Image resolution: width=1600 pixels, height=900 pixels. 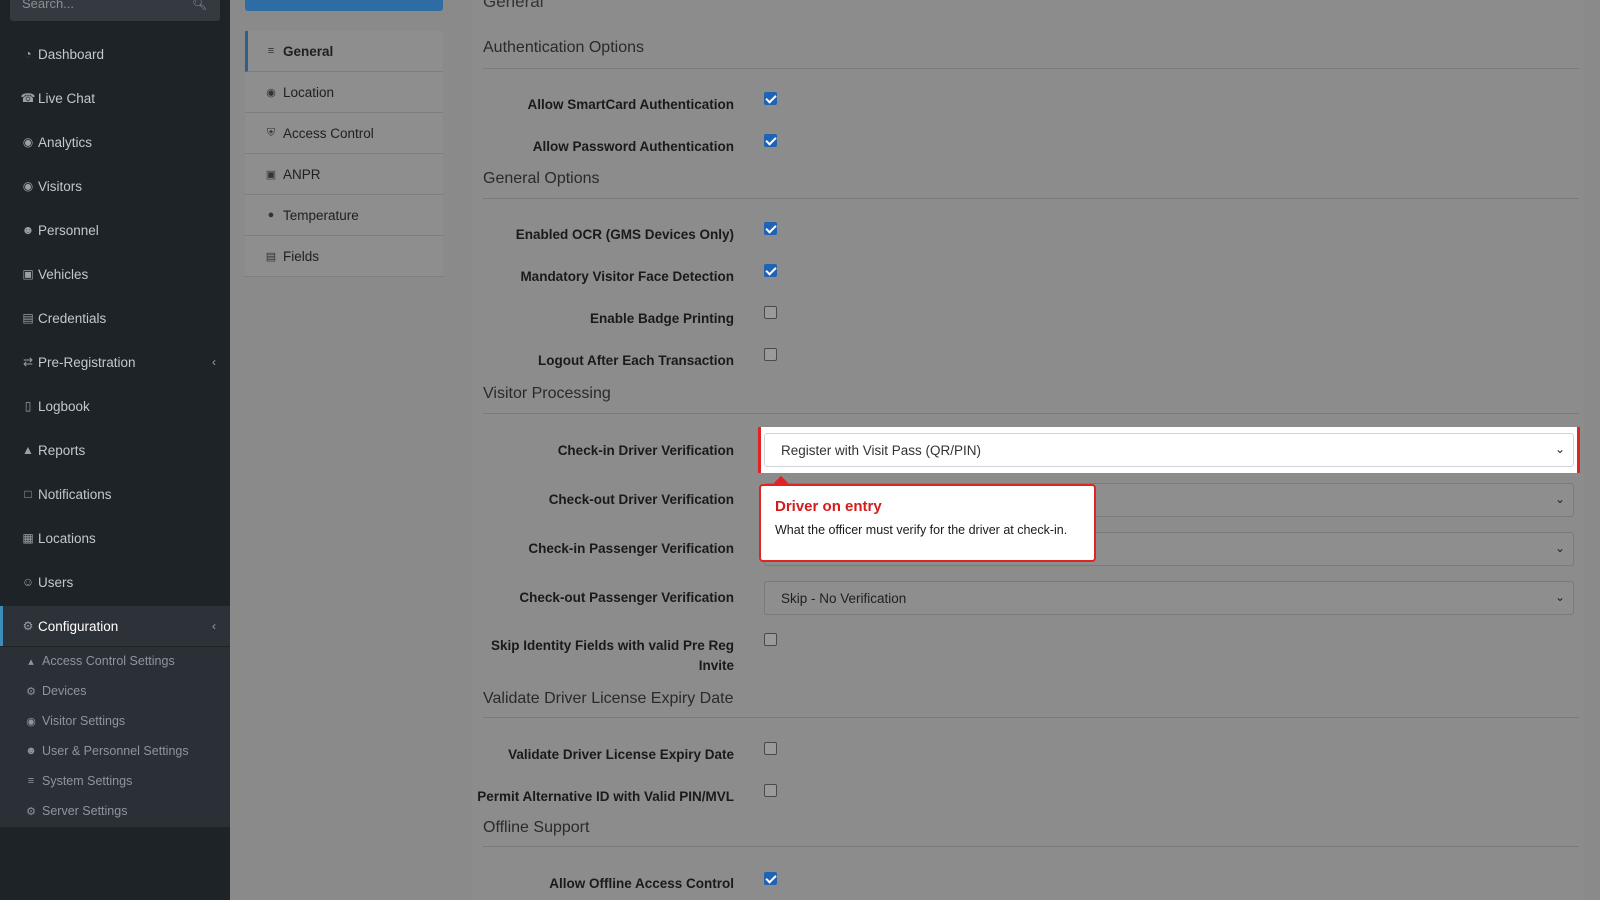 I want to click on settings-tab-label: Location, so click(x=309, y=92).